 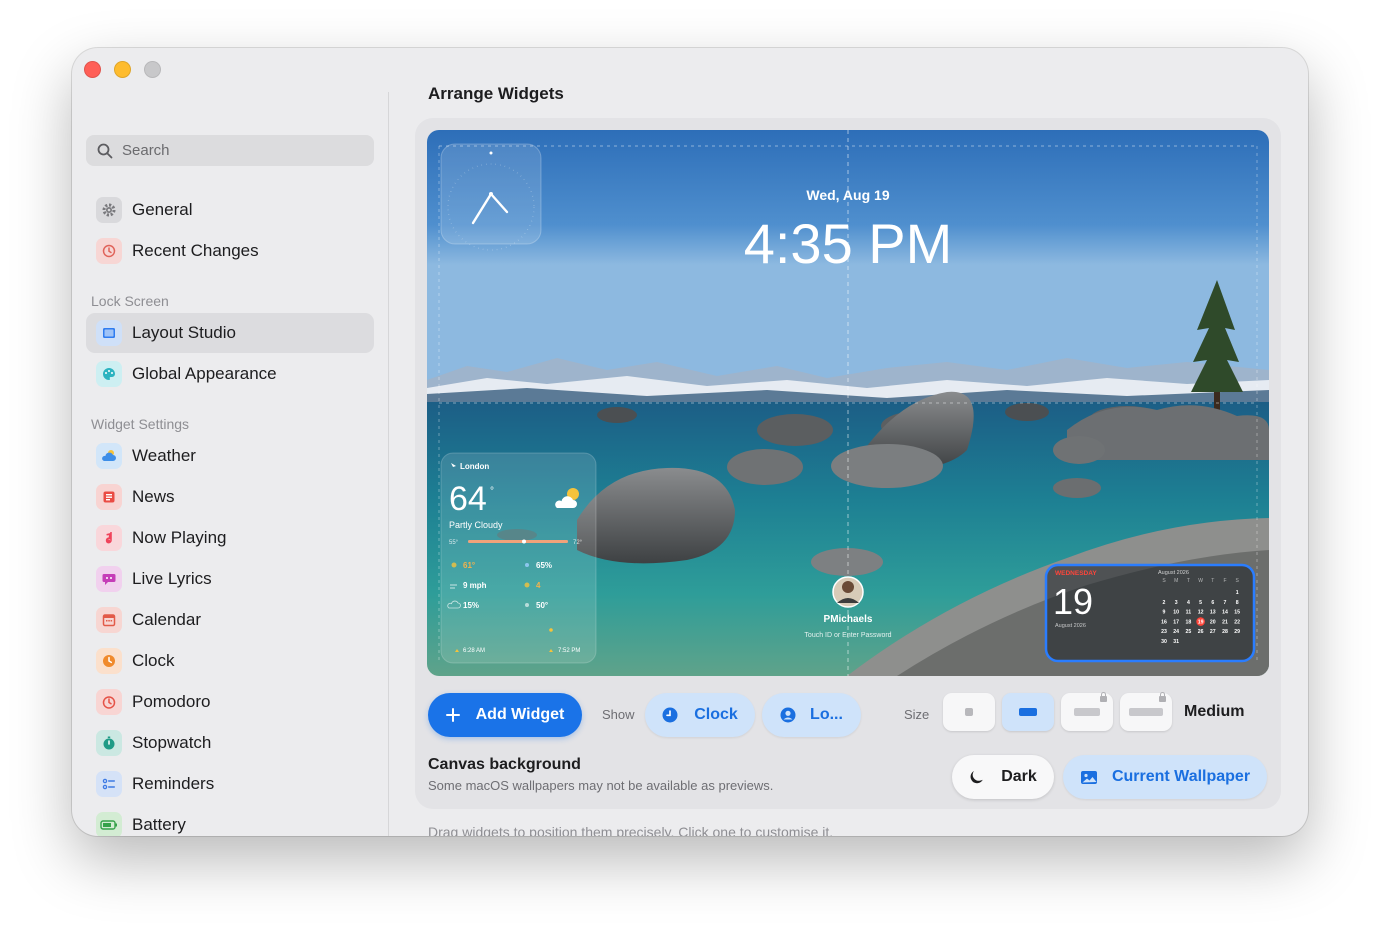 What do you see at coordinates (164, 455) in the screenshot?
I see `sidebar-item-label: Weather` at bounding box center [164, 455].